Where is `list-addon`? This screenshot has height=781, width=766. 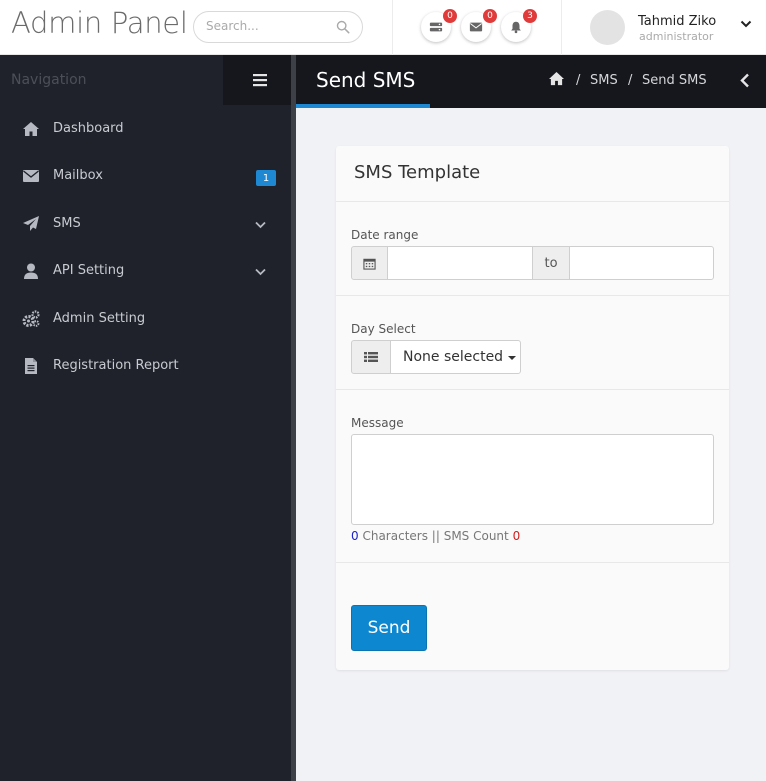
list-addon is located at coordinates (371, 357).